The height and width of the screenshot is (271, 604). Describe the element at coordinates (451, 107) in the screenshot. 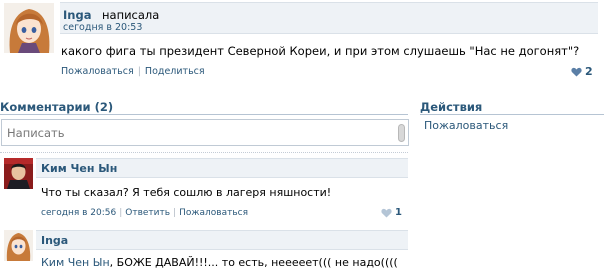

I see `actions-title: Действия` at that location.